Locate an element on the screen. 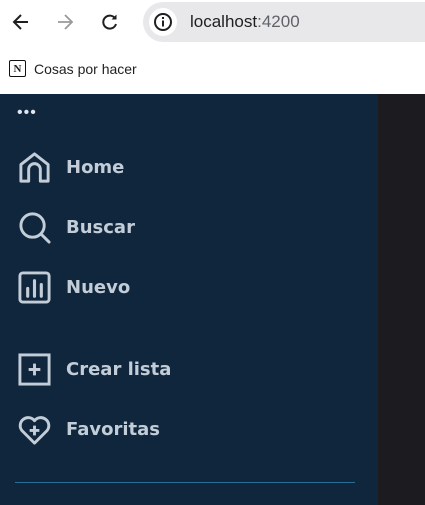 Image resolution: width=425 pixels, height=505 pixels. info-icon is located at coordinates (163, 22).